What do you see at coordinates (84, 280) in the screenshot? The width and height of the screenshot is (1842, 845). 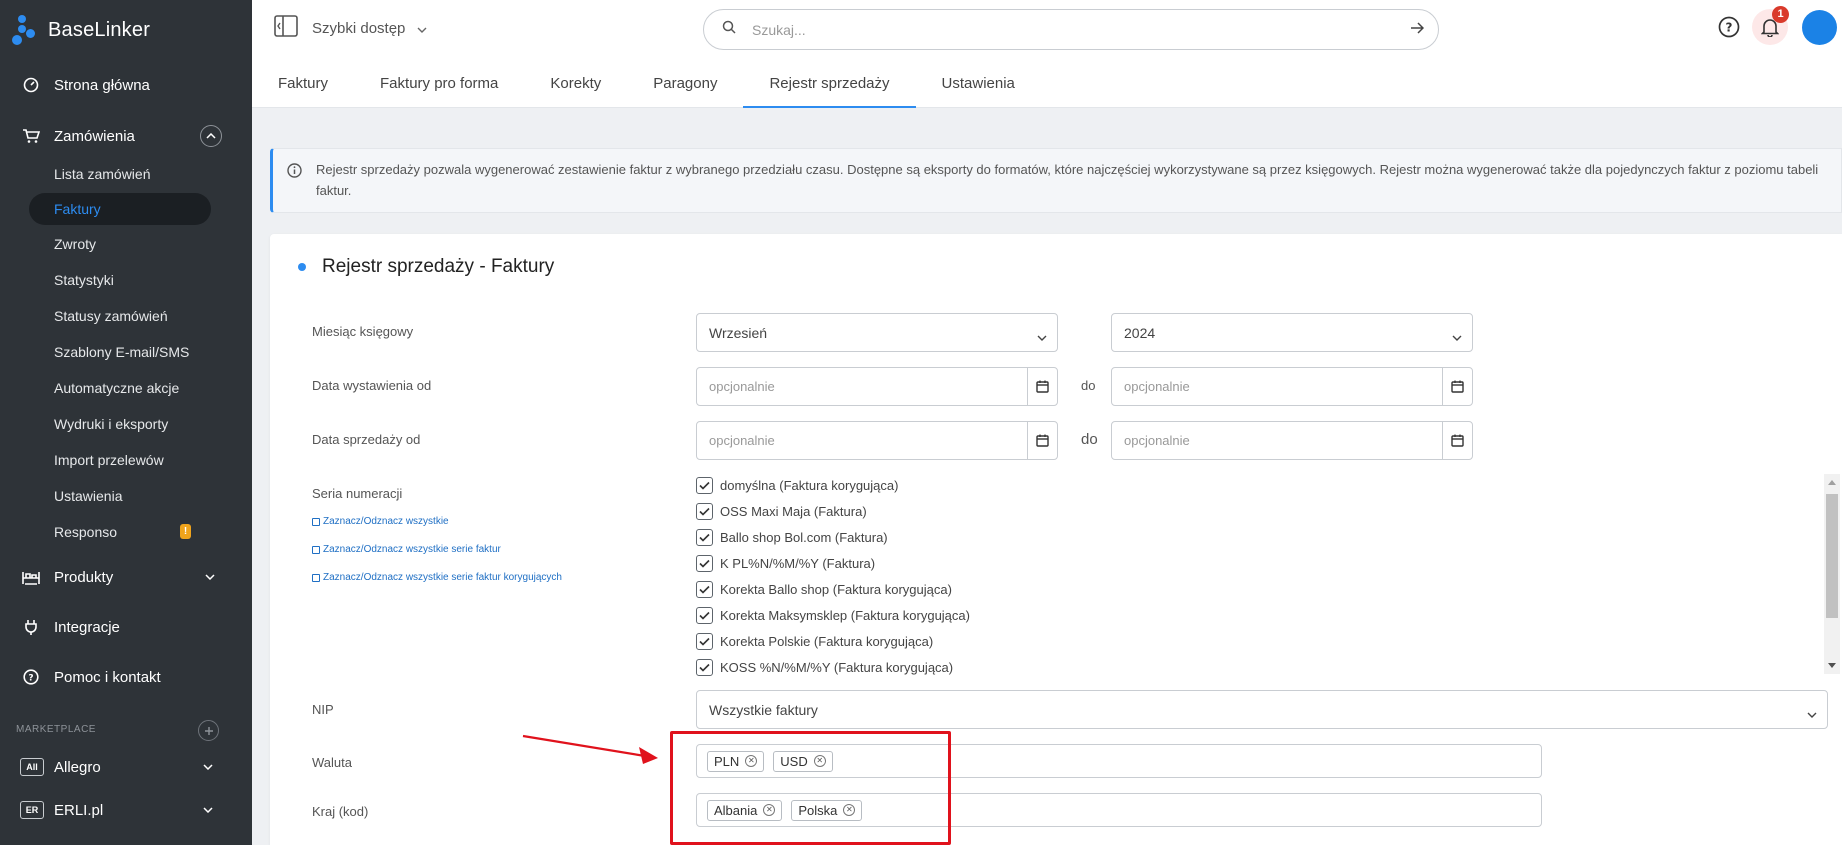 I see `sidebar-item-statistics: Statystyki` at bounding box center [84, 280].